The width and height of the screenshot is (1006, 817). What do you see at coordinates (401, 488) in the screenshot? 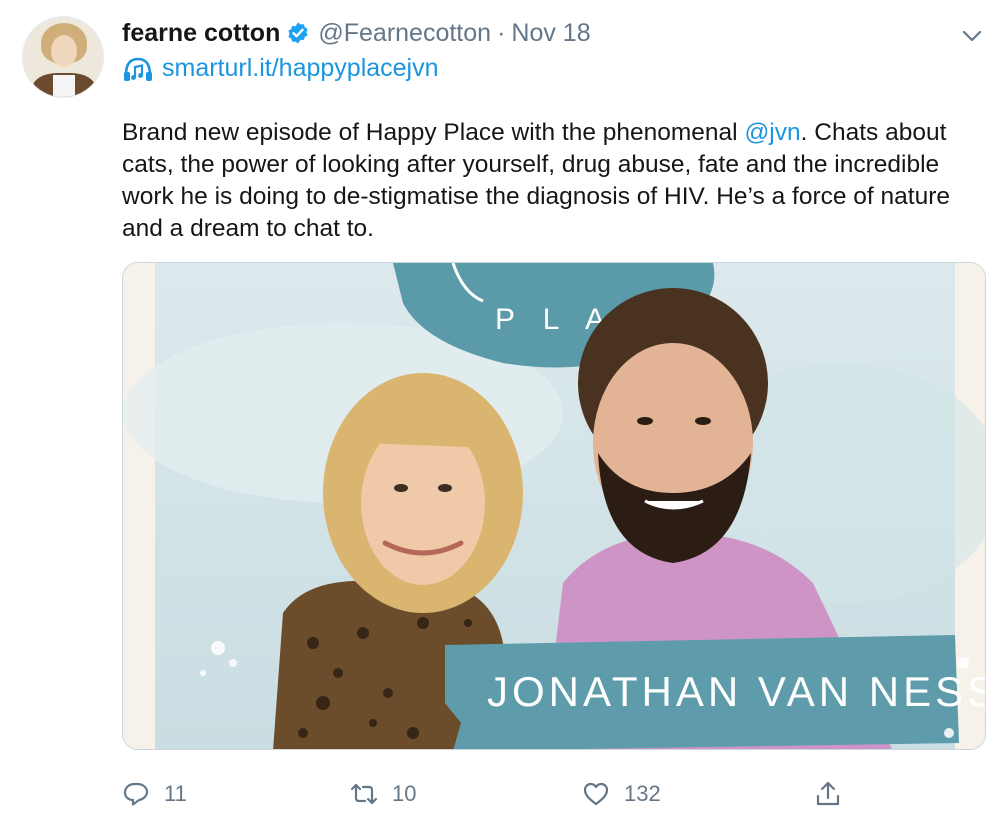
I see `fearne-eye-left` at bounding box center [401, 488].